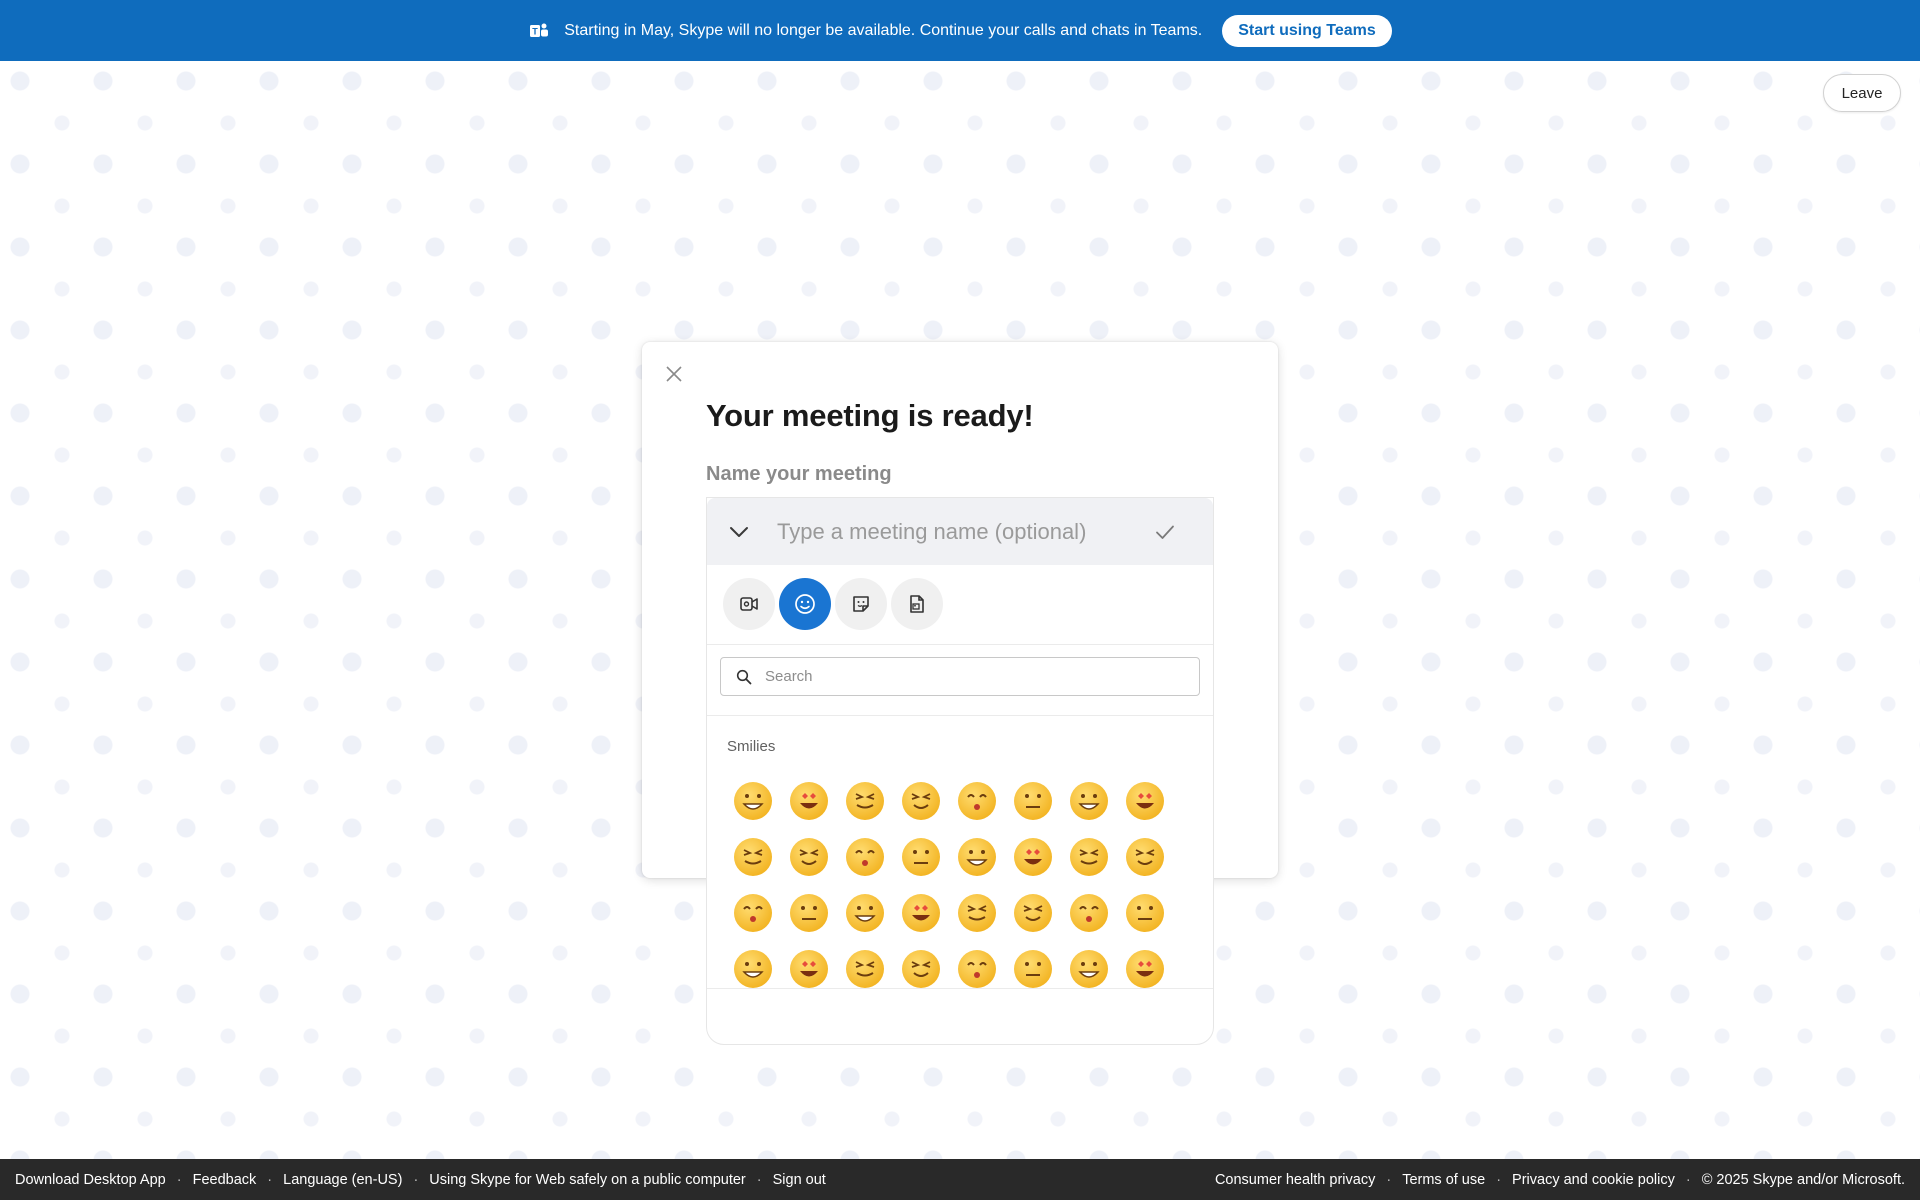  Describe the element at coordinates (1862, 93) in the screenshot. I see `leave-button: Leave` at that location.